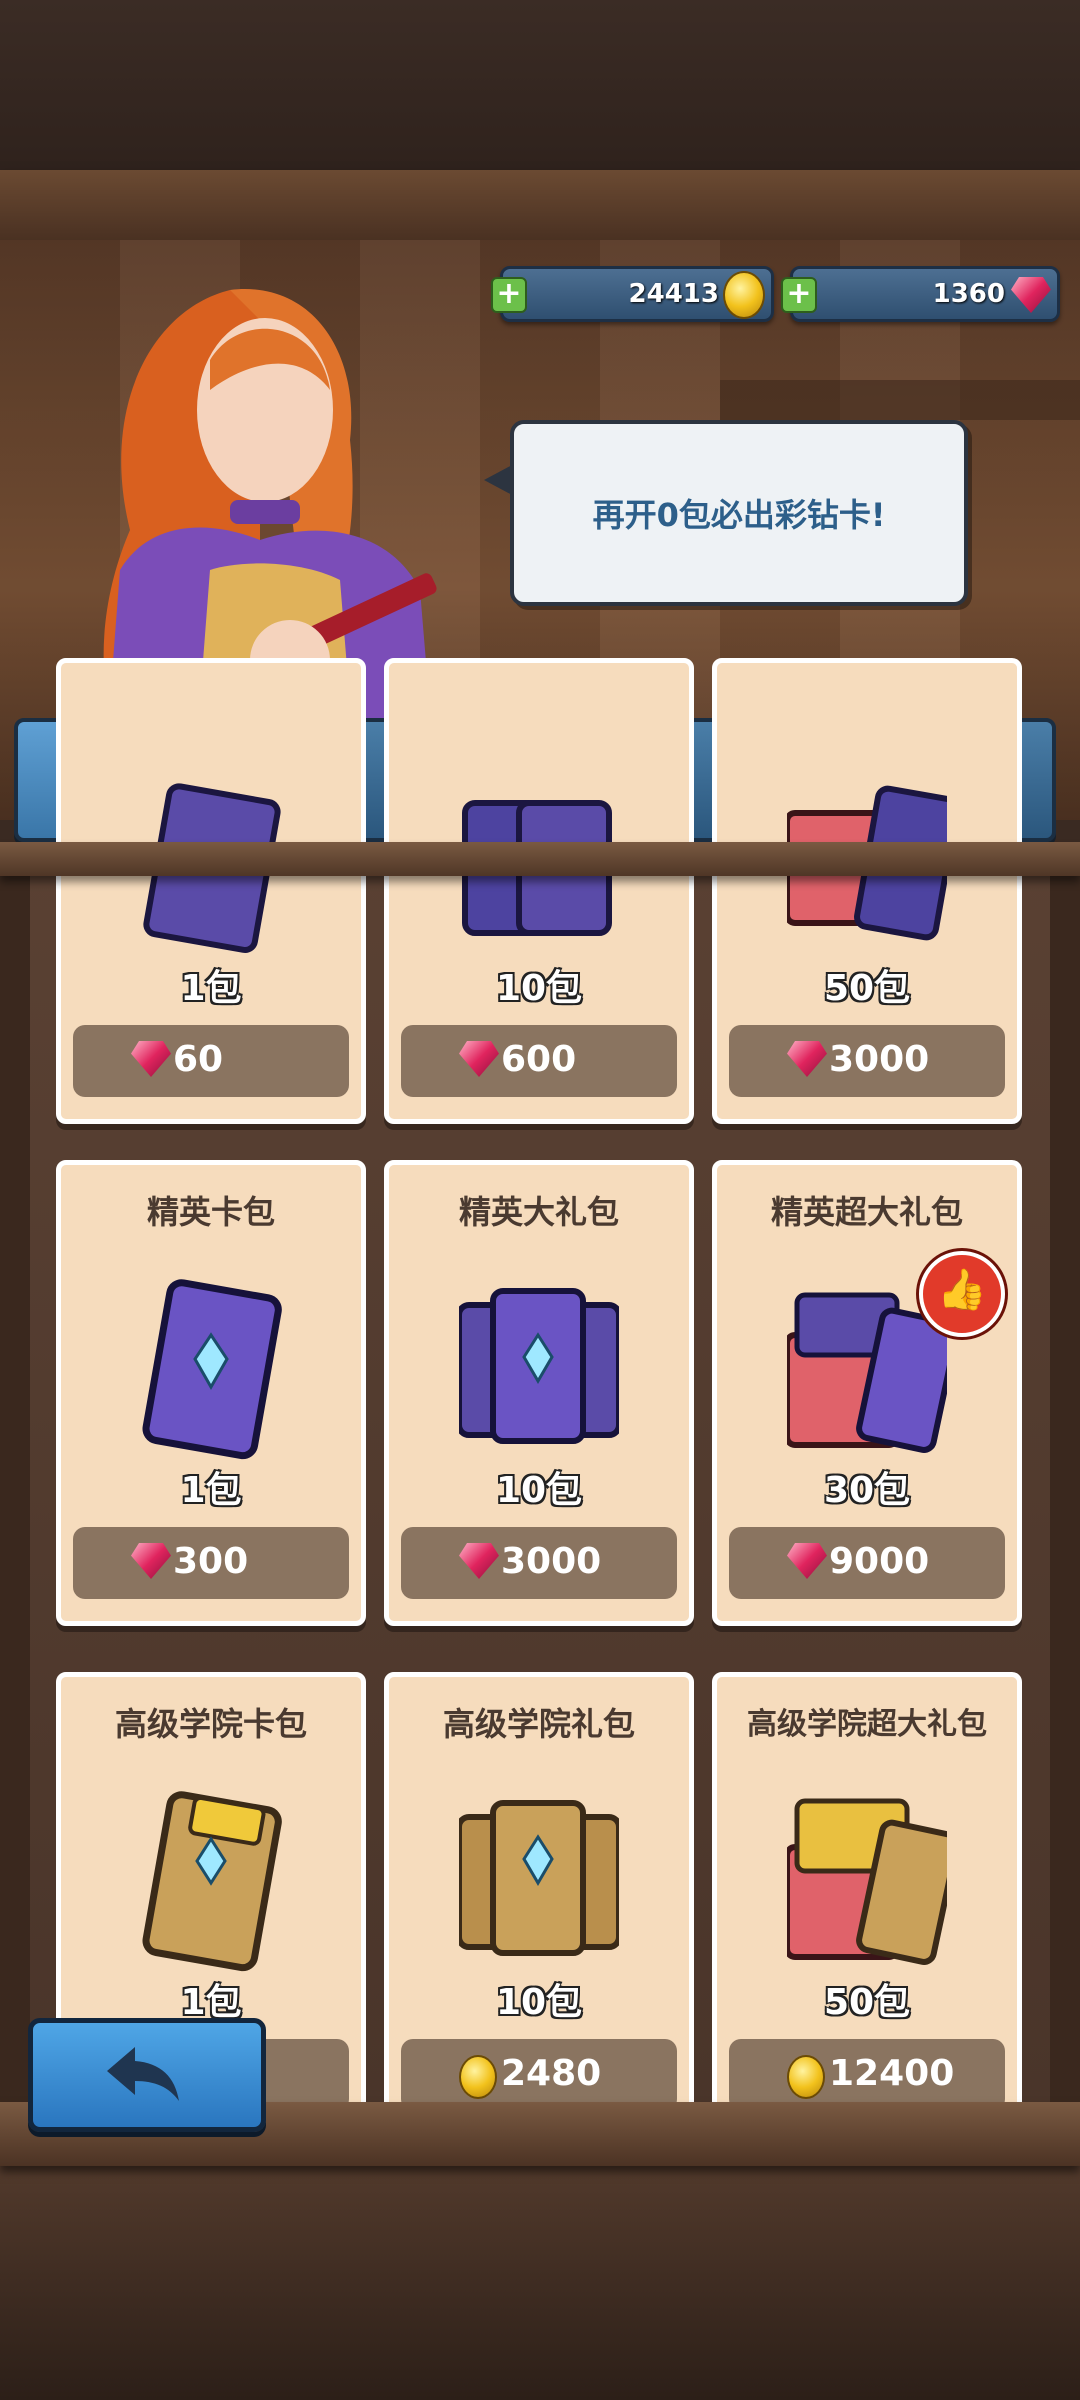  Describe the element at coordinates (920, 294) in the screenshot. I see `gem-currency-bar: + 1360` at that location.